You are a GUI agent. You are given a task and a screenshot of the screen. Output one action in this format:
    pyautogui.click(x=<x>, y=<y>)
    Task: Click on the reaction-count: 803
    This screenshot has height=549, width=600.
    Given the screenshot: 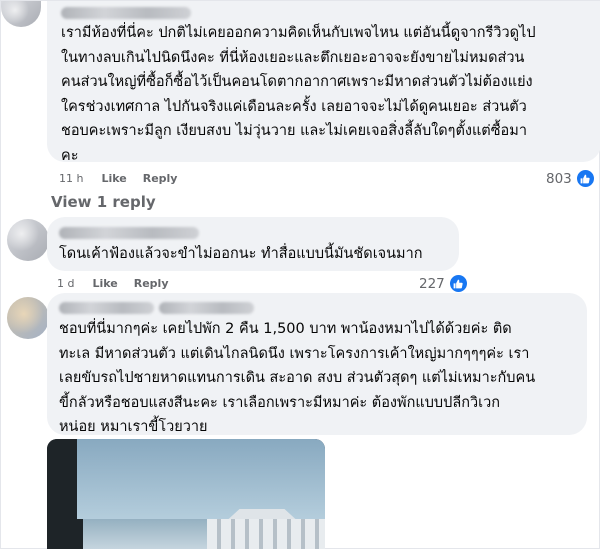 What is the action you would take?
    pyautogui.click(x=571, y=178)
    